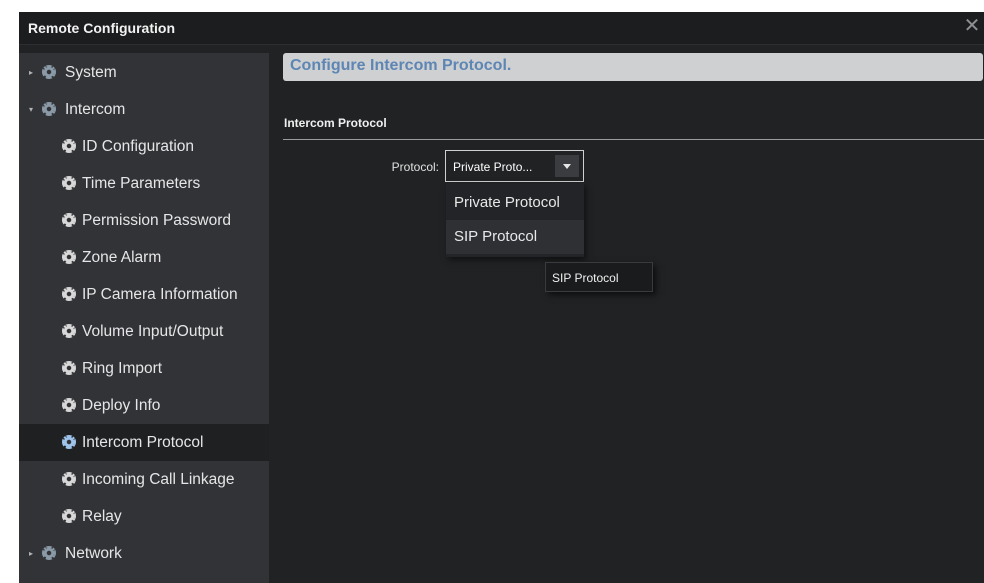 The image size is (984, 583). I want to click on page-title: Configure Intercom Protocol., so click(401, 65).